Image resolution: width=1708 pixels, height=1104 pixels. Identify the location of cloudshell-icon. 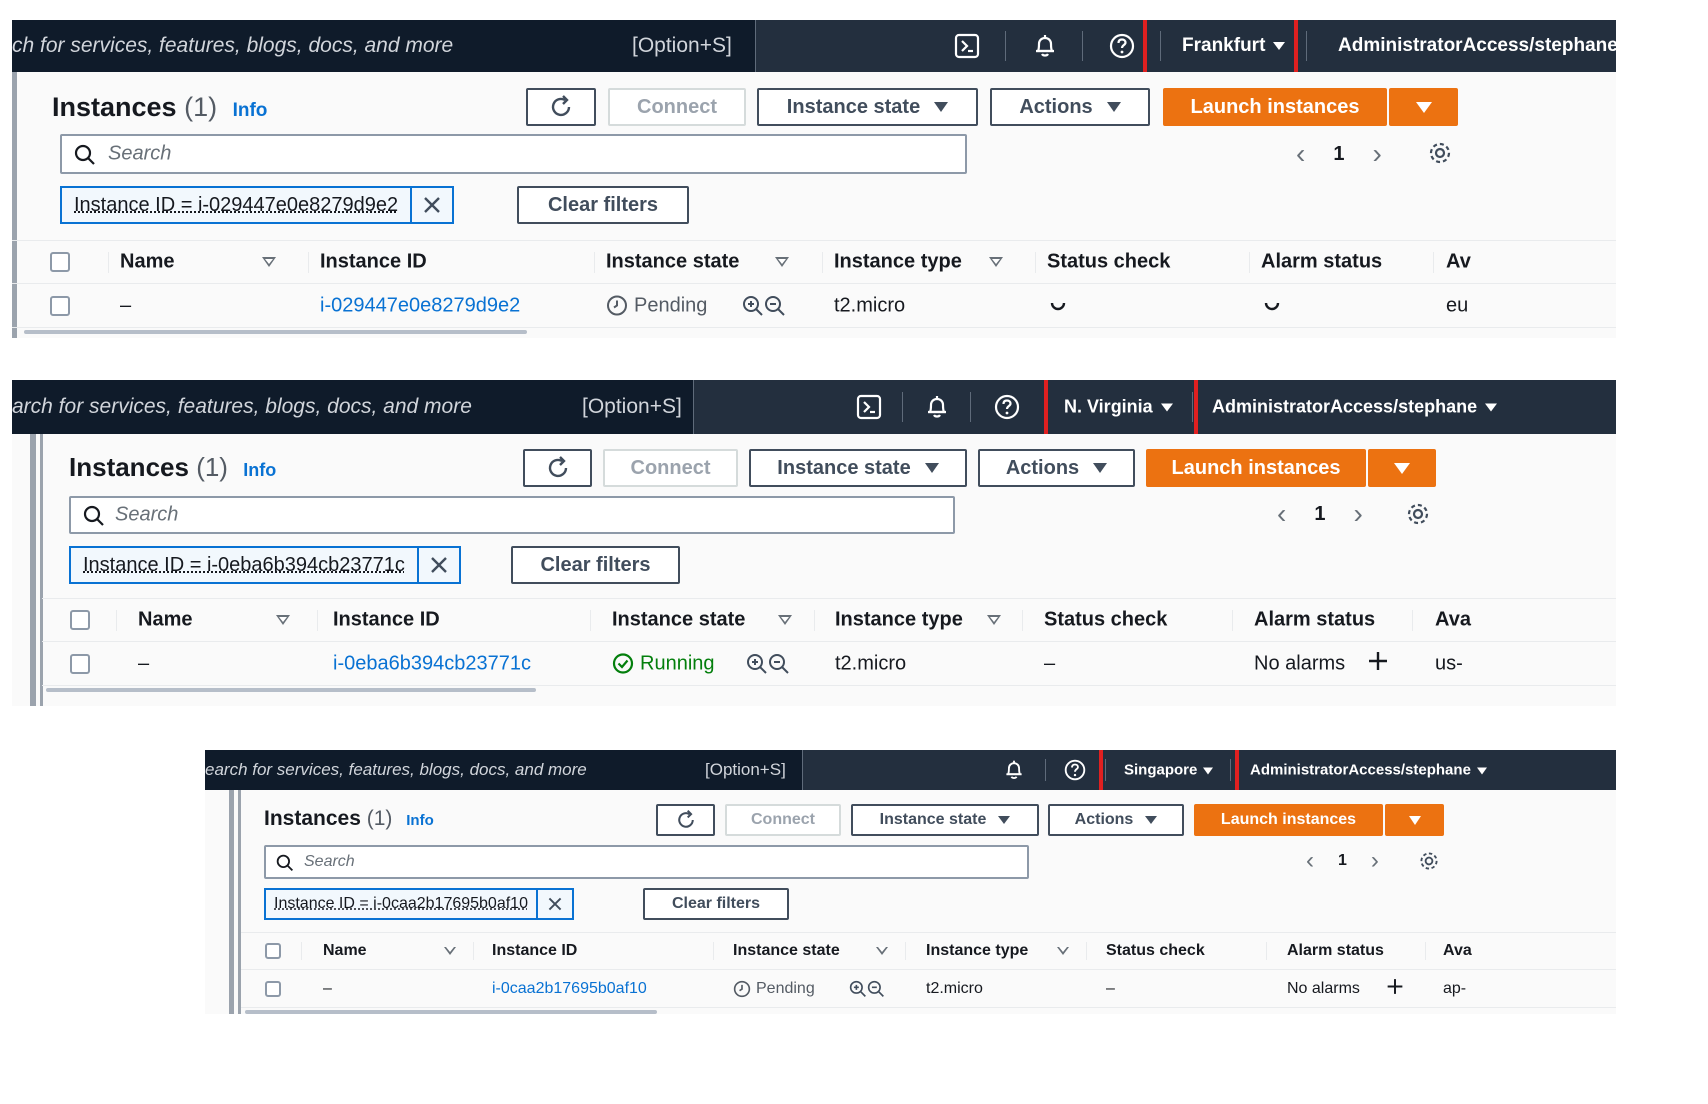
(967, 46).